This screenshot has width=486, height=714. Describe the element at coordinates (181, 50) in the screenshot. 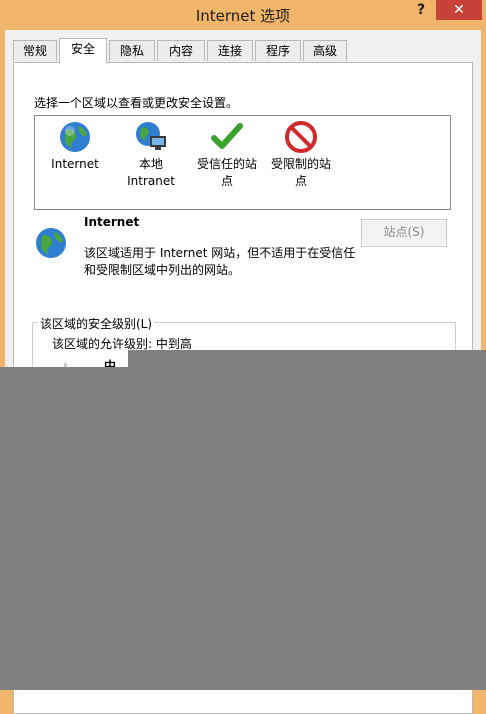

I see `tab-content: 内容` at that location.